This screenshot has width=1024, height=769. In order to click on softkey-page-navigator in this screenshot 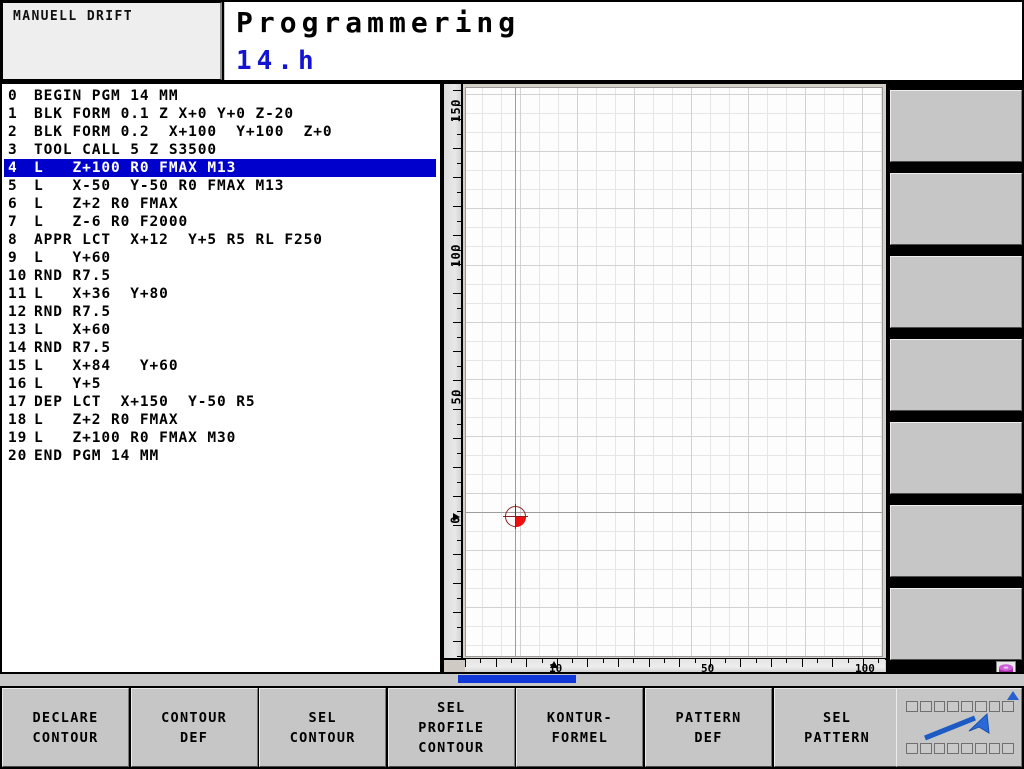, I will do `click(959, 727)`.